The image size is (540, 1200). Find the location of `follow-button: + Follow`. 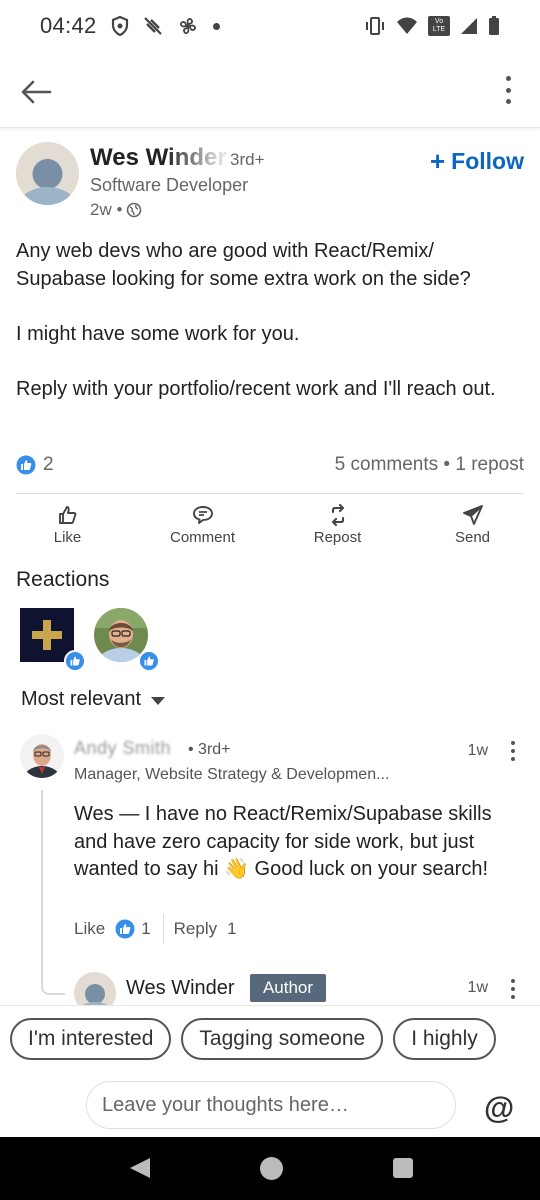

follow-button: + Follow is located at coordinates (477, 161).